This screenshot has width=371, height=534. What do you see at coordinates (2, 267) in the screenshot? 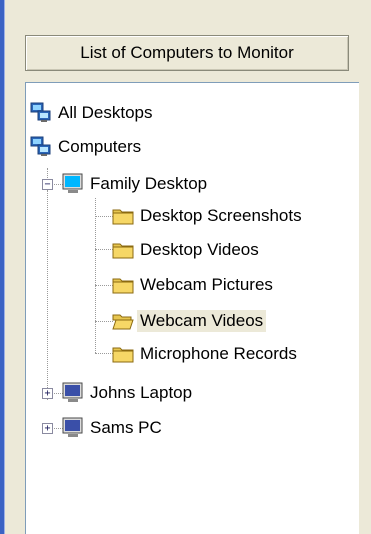
I see `window-left-border` at bounding box center [2, 267].